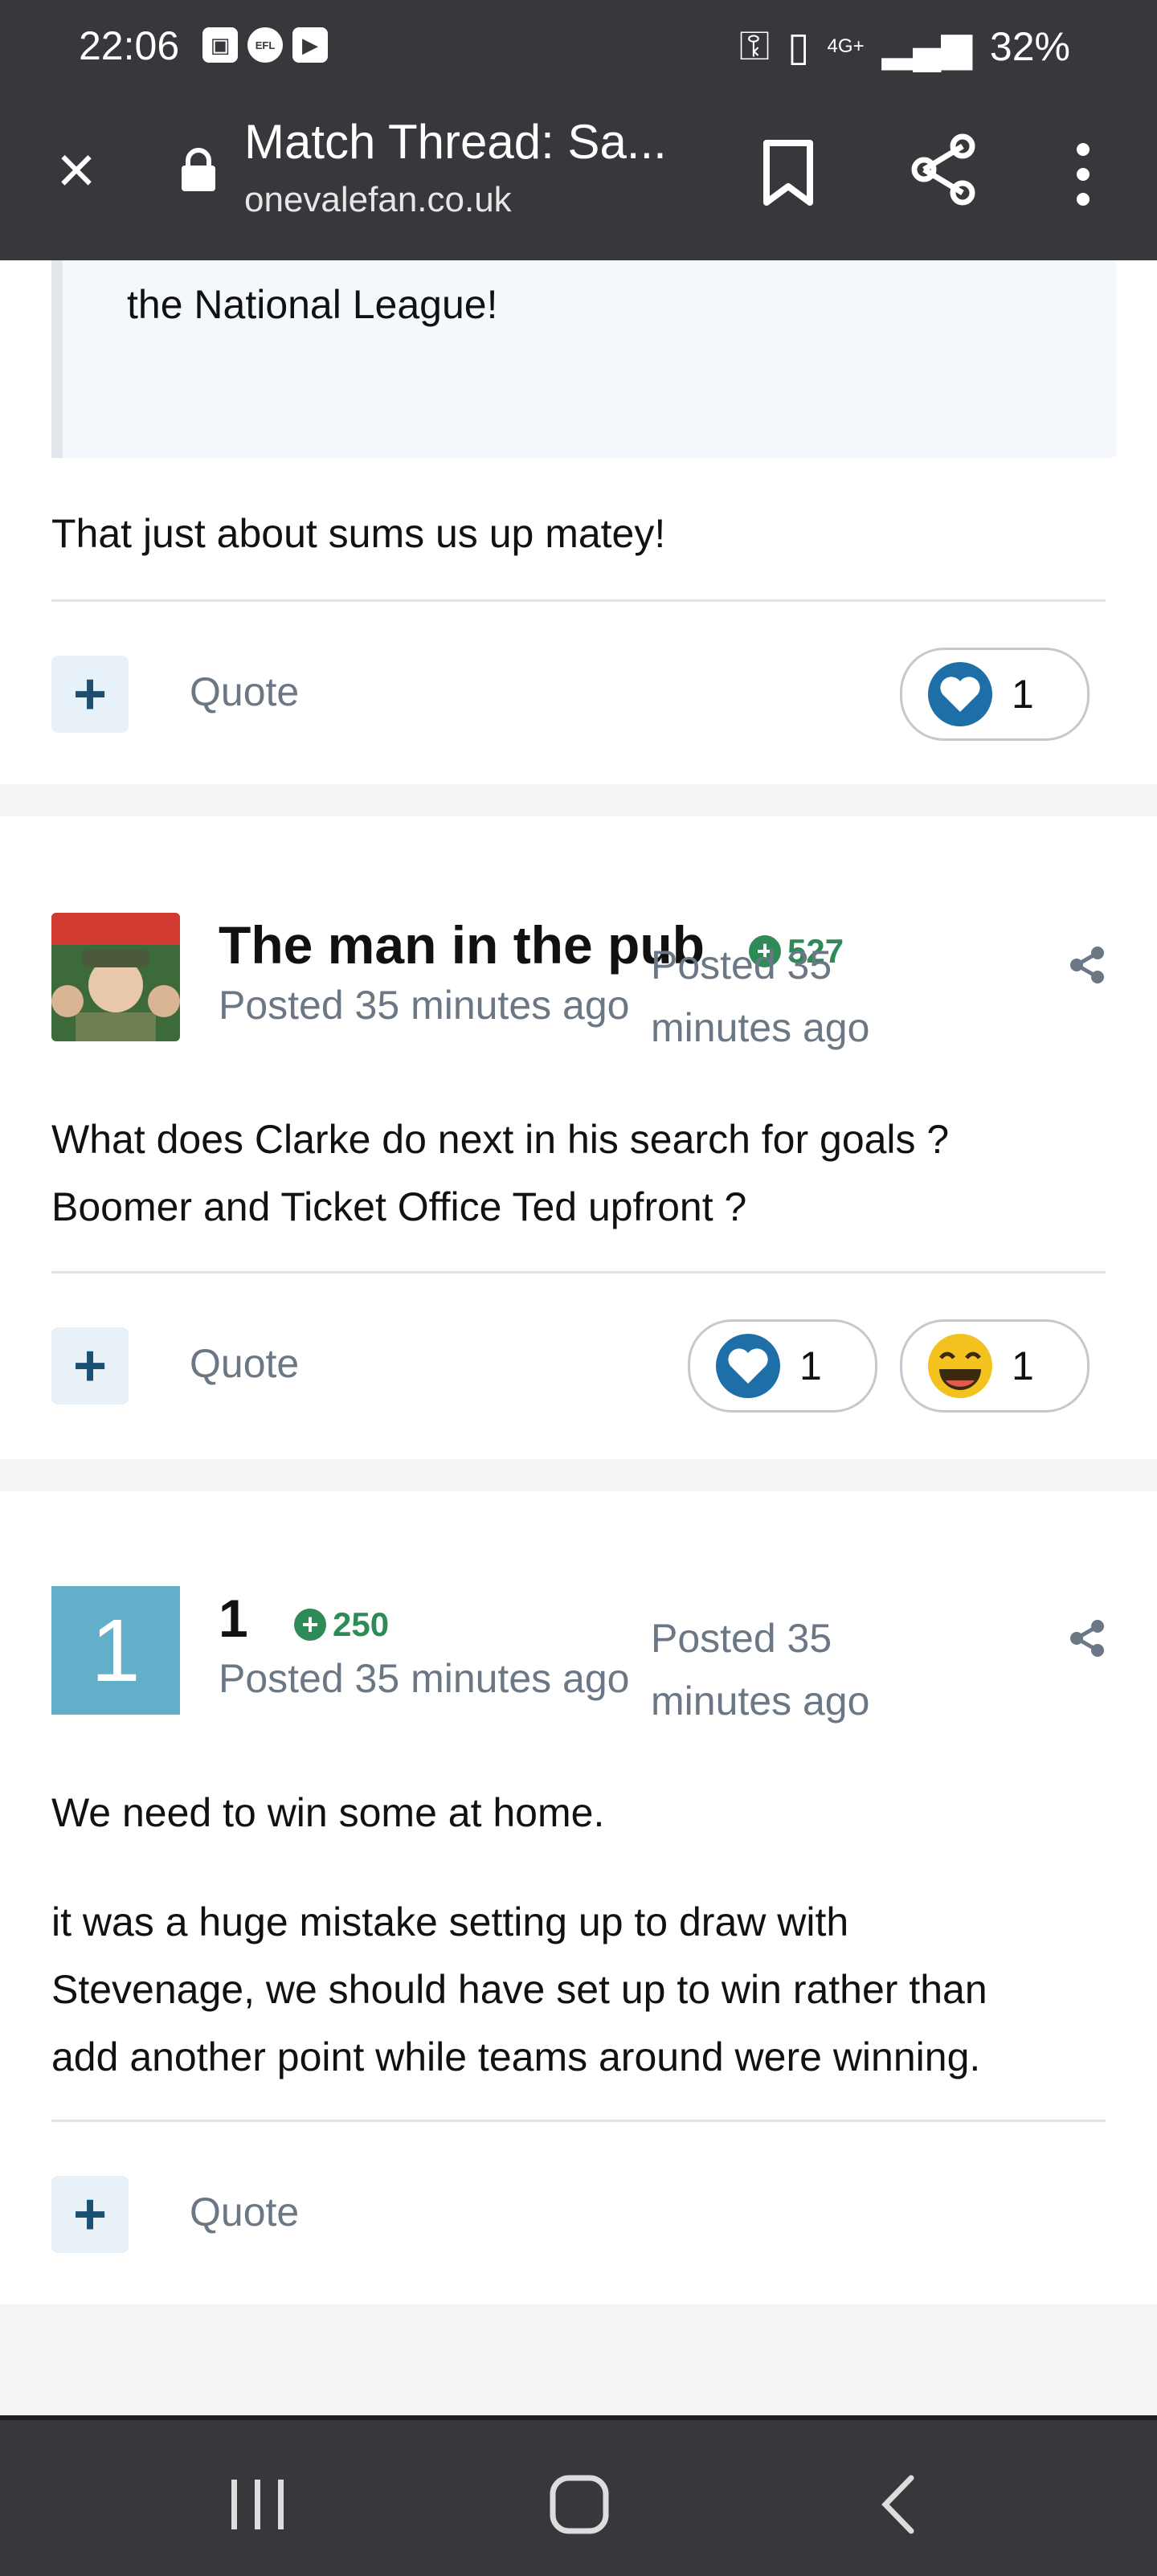 The height and width of the screenshot is (2576, 1157). Describe the element at coordinates (378, 200) in the screenshot. I see `page-url: onevalefan.co.uk` at that location.